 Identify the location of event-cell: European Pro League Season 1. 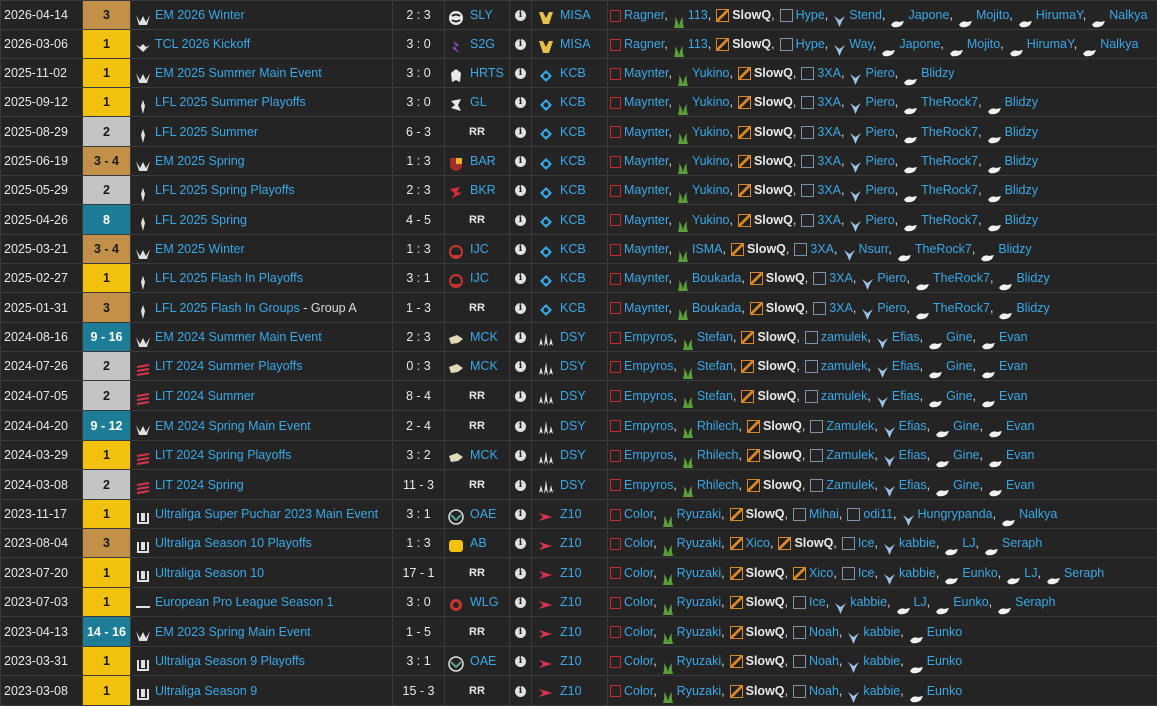
(262, 602).